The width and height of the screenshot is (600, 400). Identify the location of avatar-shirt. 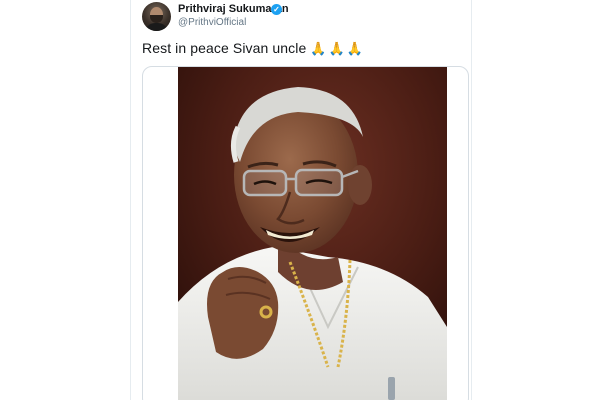
(156, 27).